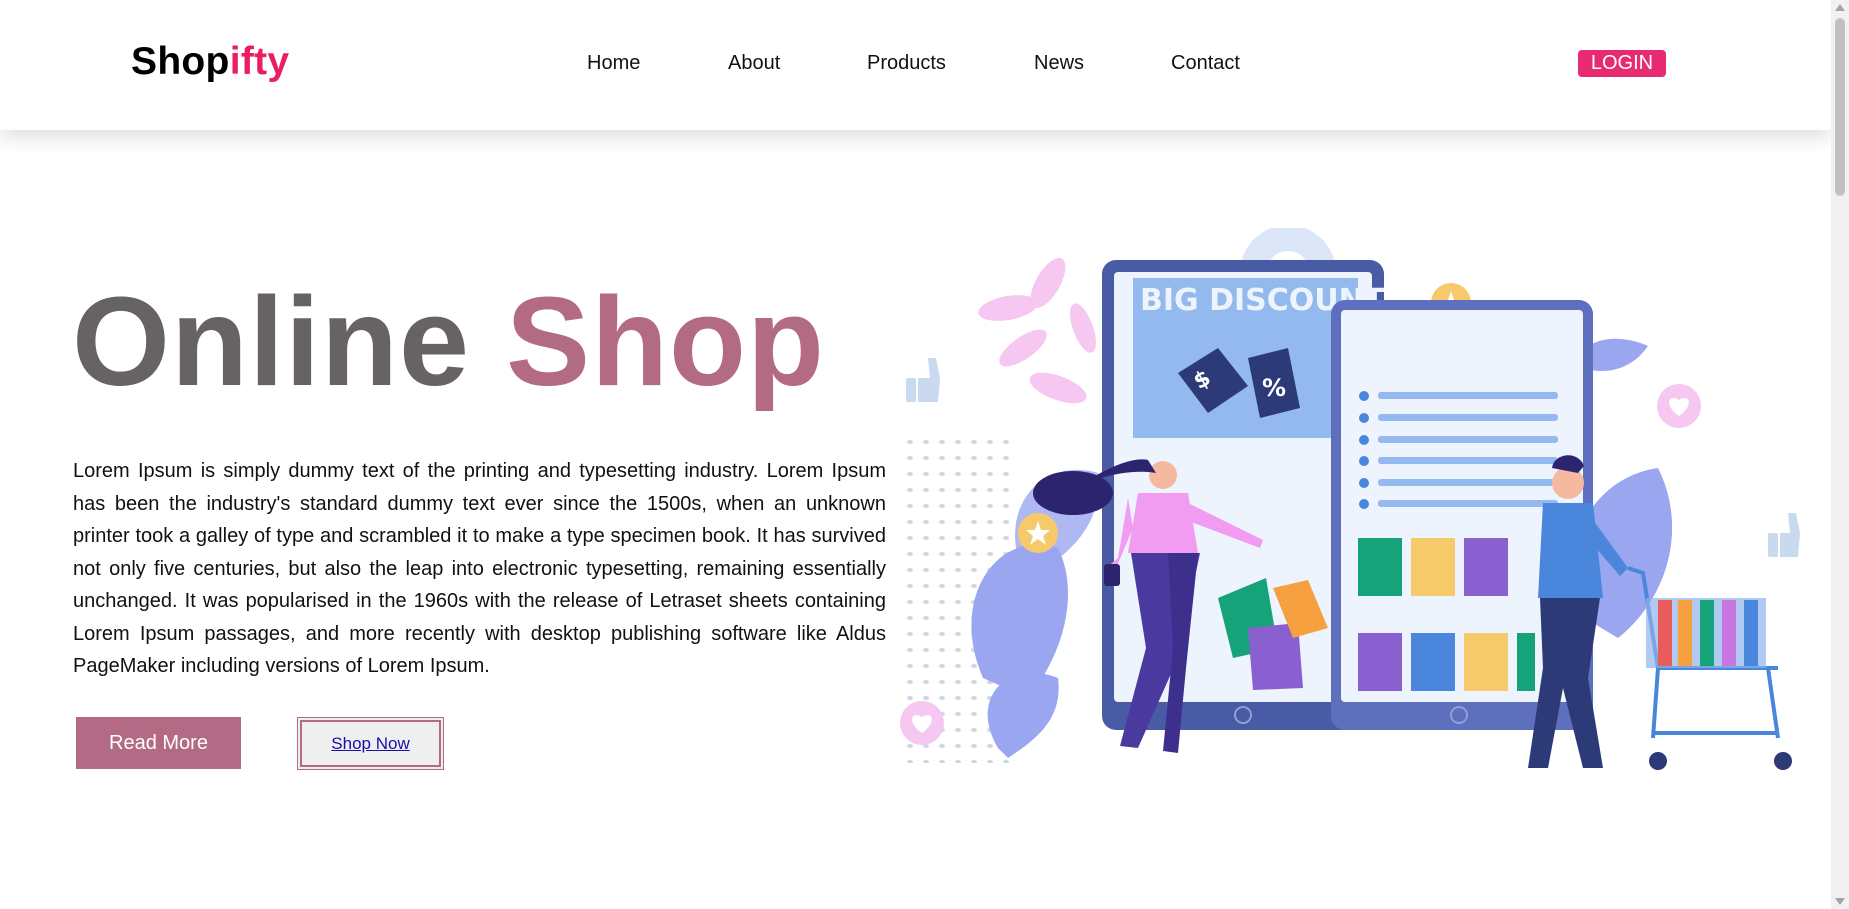 This screenshot has width=1849, height=909. What do you see at coordinates (754, 63) in the screenshot?
I see `nav-about: About` at bounding box center [754, 63].